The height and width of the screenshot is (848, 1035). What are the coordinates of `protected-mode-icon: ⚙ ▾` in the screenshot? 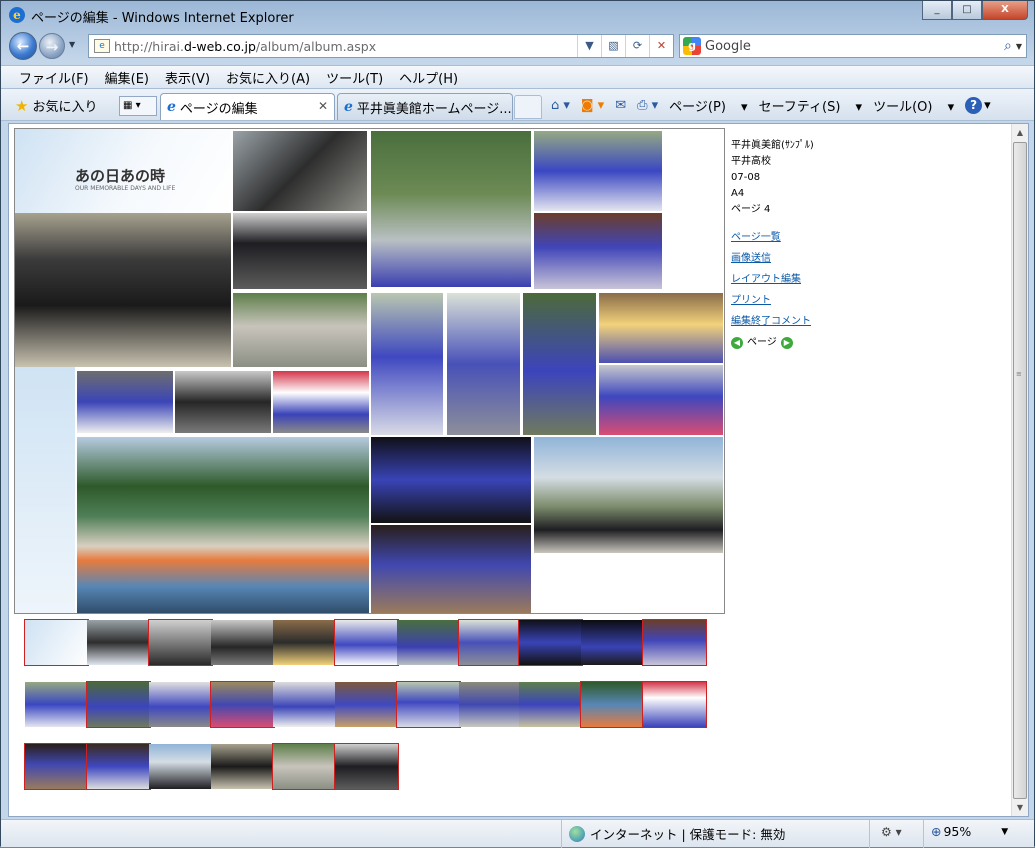 It's located at (891, 832).